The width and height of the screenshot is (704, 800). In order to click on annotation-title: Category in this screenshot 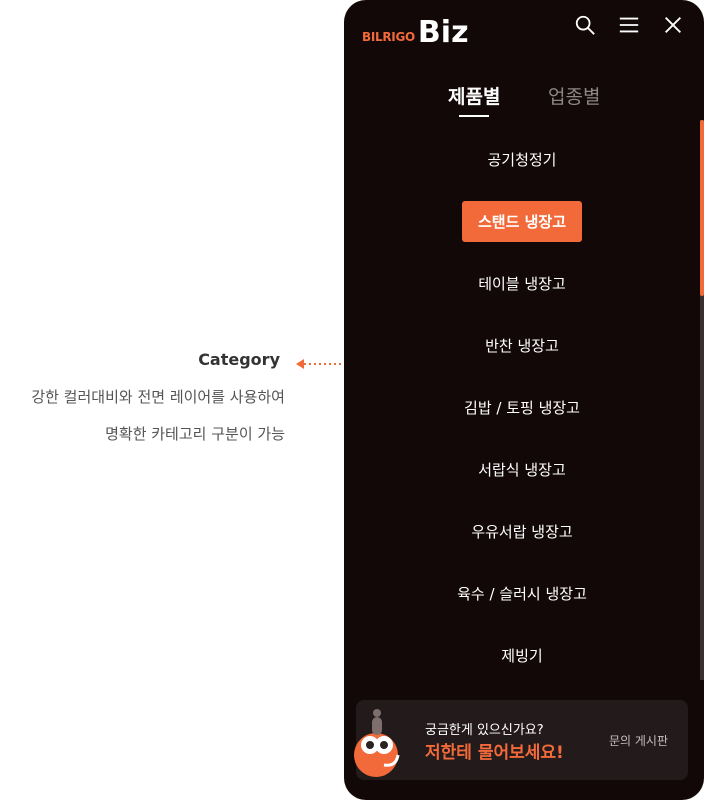, I will do `click(239, 359)`.